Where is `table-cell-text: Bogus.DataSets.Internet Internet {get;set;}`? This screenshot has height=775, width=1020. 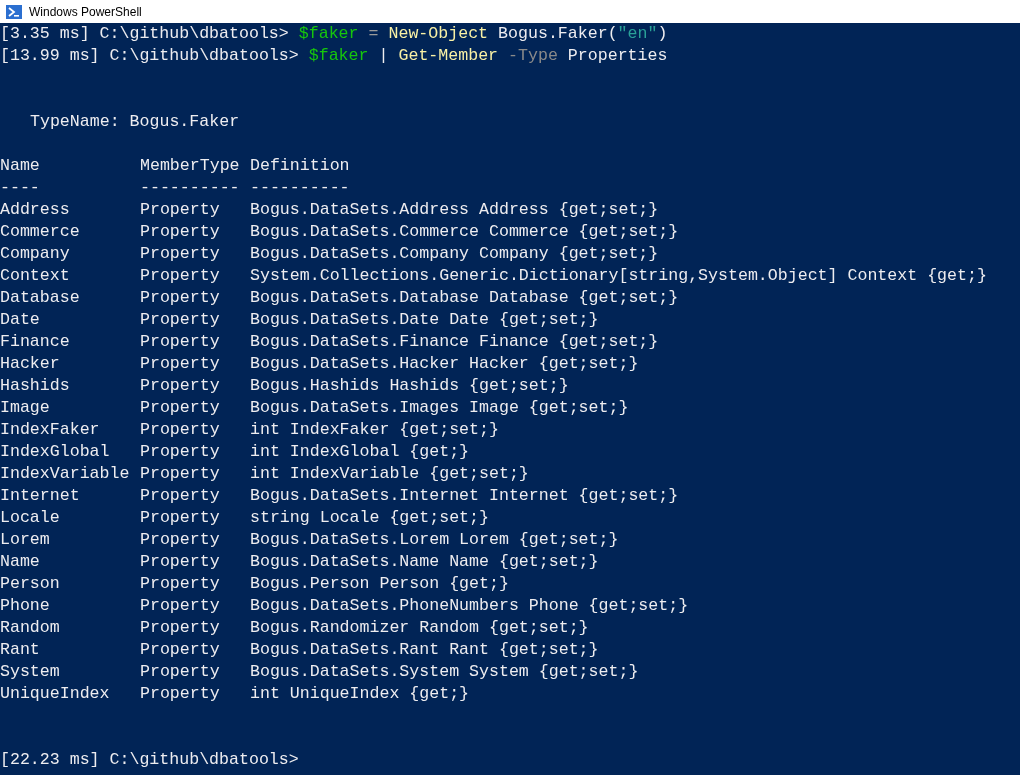
table-cell-text: Bogus.DataSets.Internet Internet {get;set;} is located at coordinates (465, 496).